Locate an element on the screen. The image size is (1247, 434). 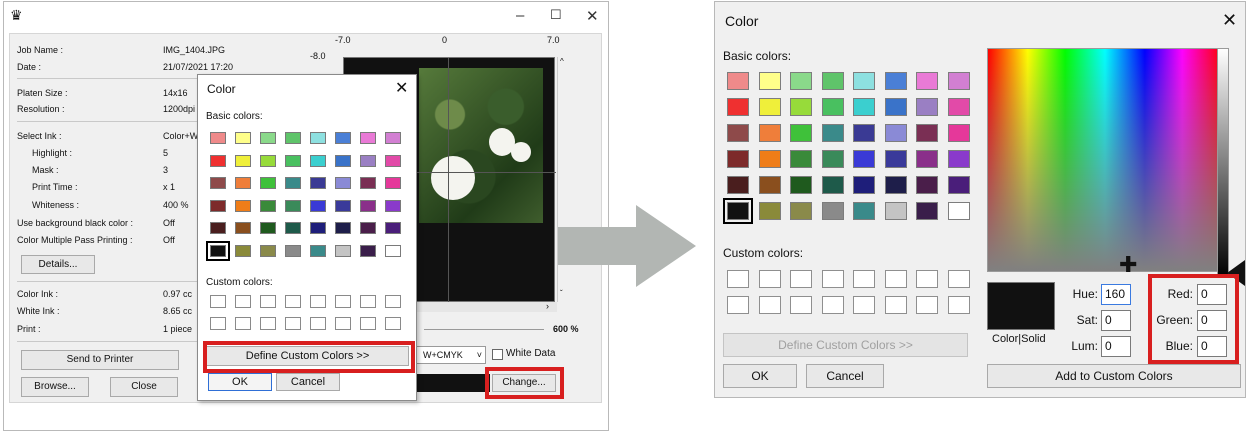
zoom-slider is located at coordinates (484, 329).